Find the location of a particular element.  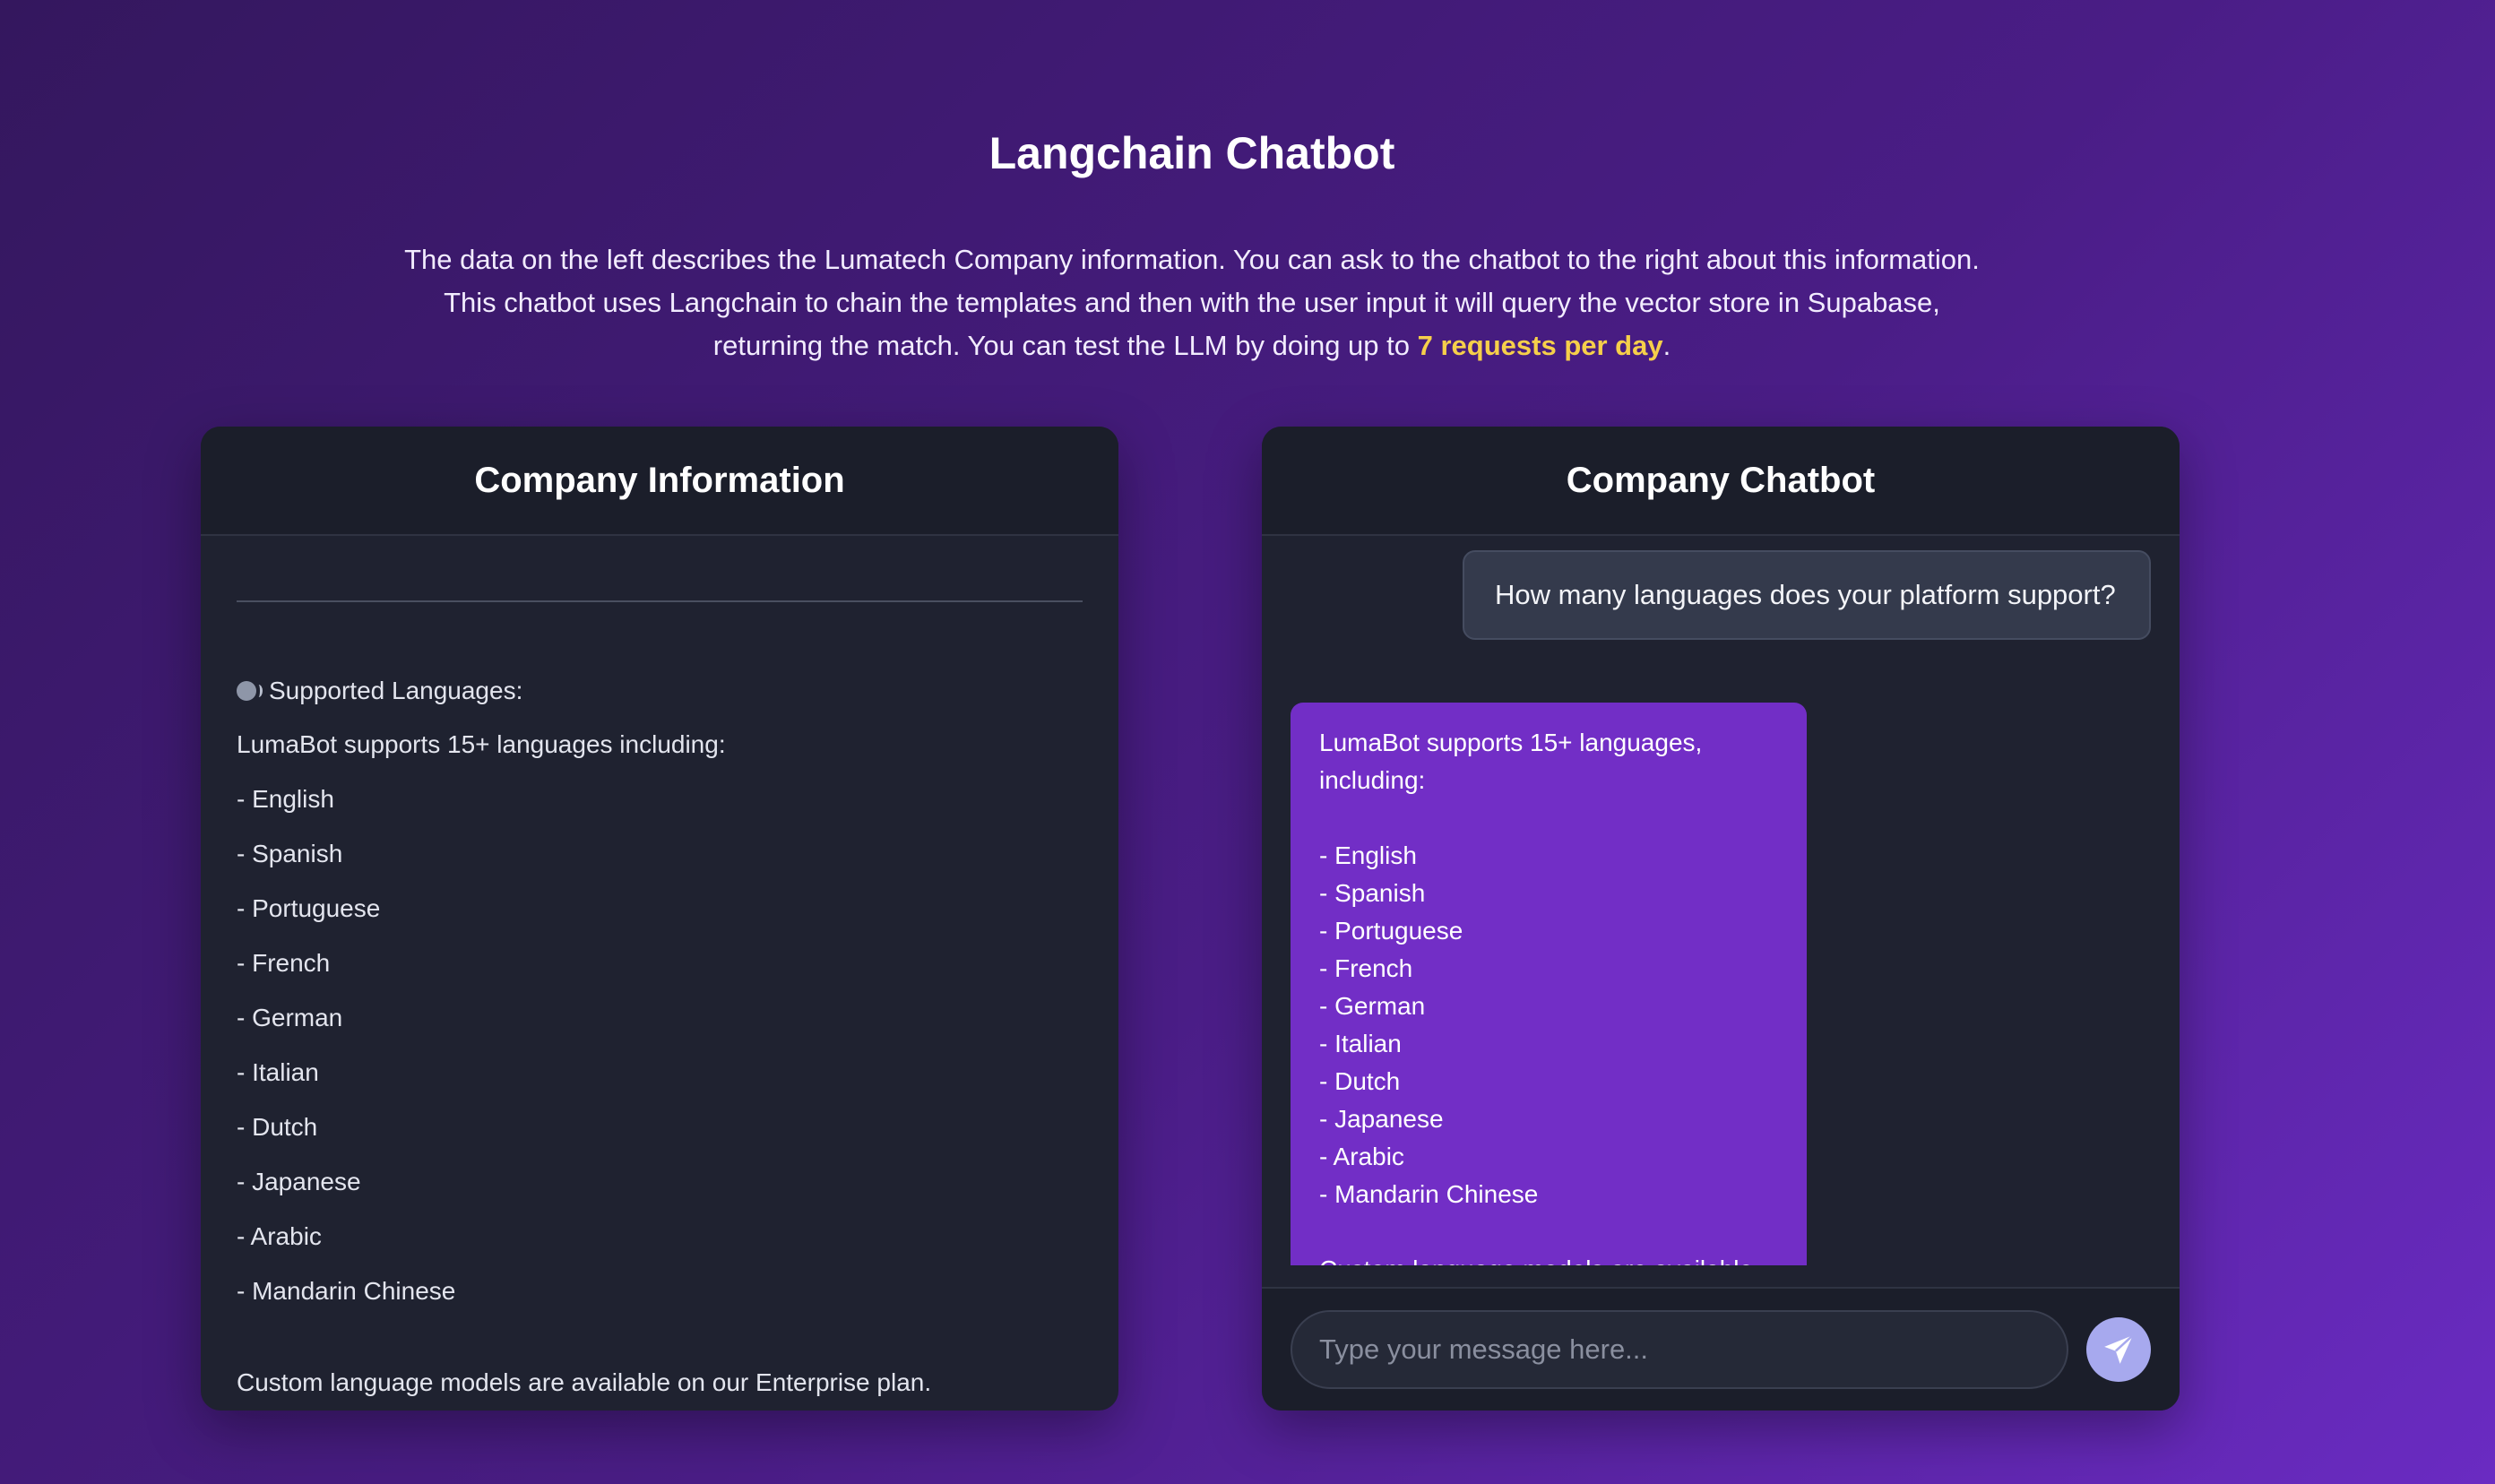

request-limit-highlight: 7 requests per day is located at coordinates (1540, 345).